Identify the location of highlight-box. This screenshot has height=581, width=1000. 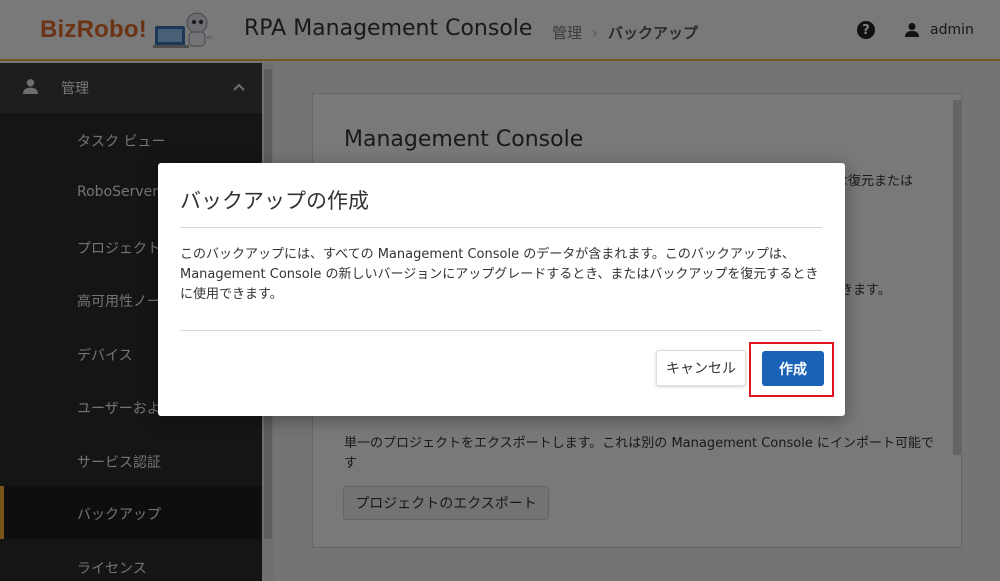
(791, 369).